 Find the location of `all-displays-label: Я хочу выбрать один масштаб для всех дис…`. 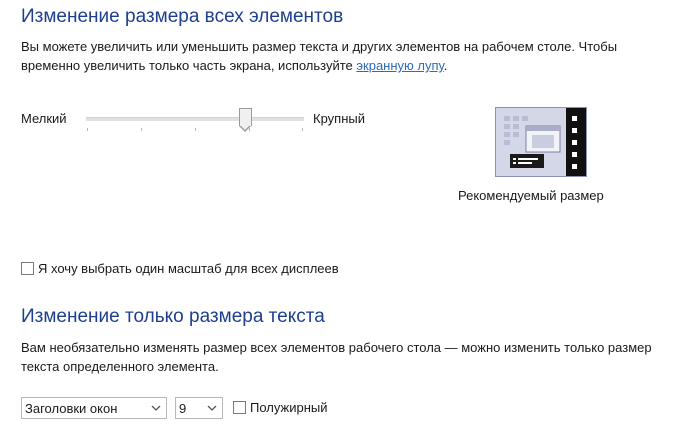

all-displays-label: Я хочу выбрать один масштаб для всех дис… is located at coordinates (188, 268).